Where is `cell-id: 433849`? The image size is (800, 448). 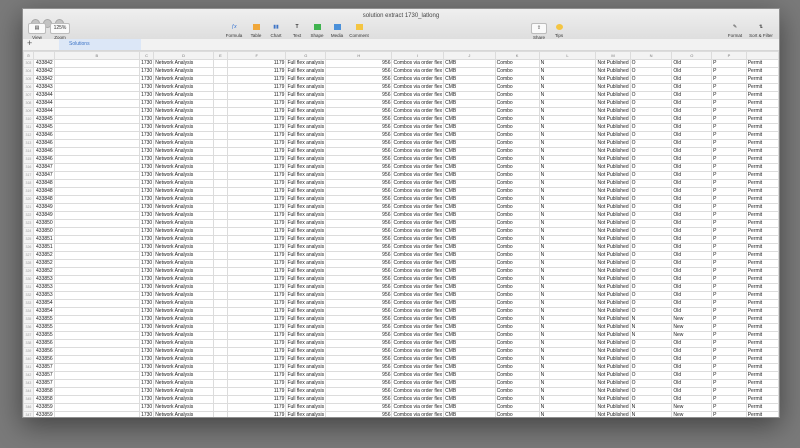
cell-id: 433849 is located at coordinates (43, 215).